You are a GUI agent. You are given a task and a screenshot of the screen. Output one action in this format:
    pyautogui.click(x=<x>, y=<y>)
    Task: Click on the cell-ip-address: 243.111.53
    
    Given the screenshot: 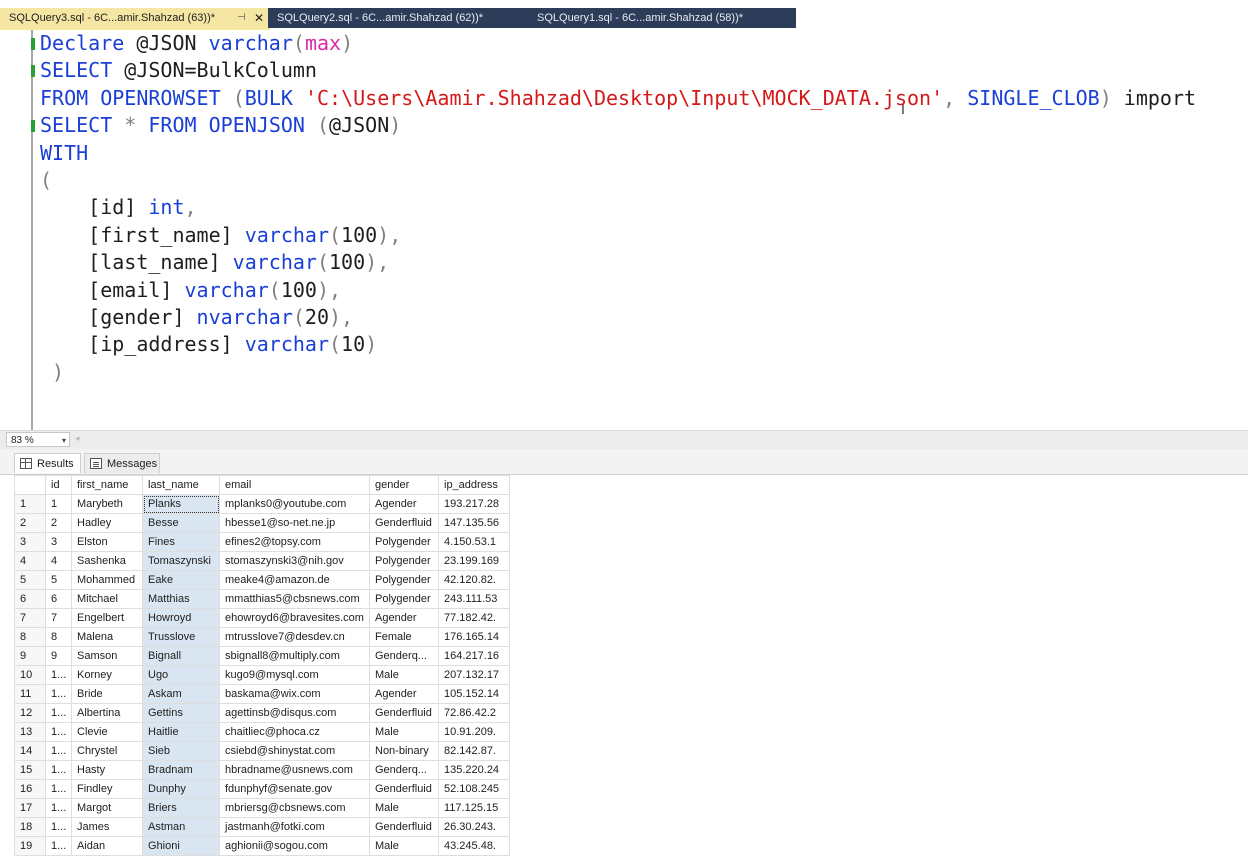 What is the action you would take?
    pyautogui.click(x=474, y=599)
    